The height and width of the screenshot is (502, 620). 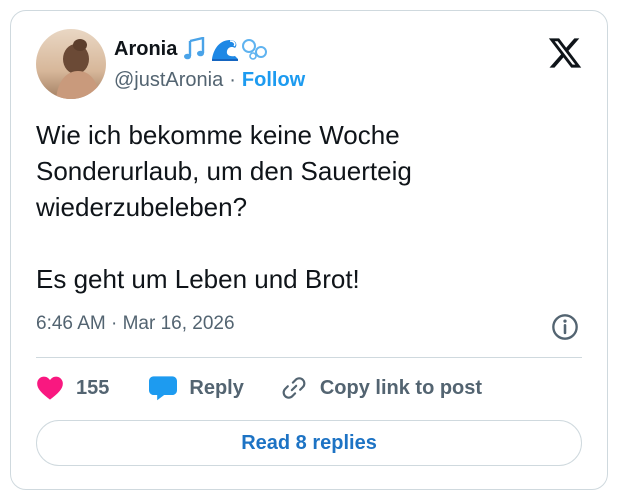 I want to click on reply-button: Reply, so click(x=196, y=388).